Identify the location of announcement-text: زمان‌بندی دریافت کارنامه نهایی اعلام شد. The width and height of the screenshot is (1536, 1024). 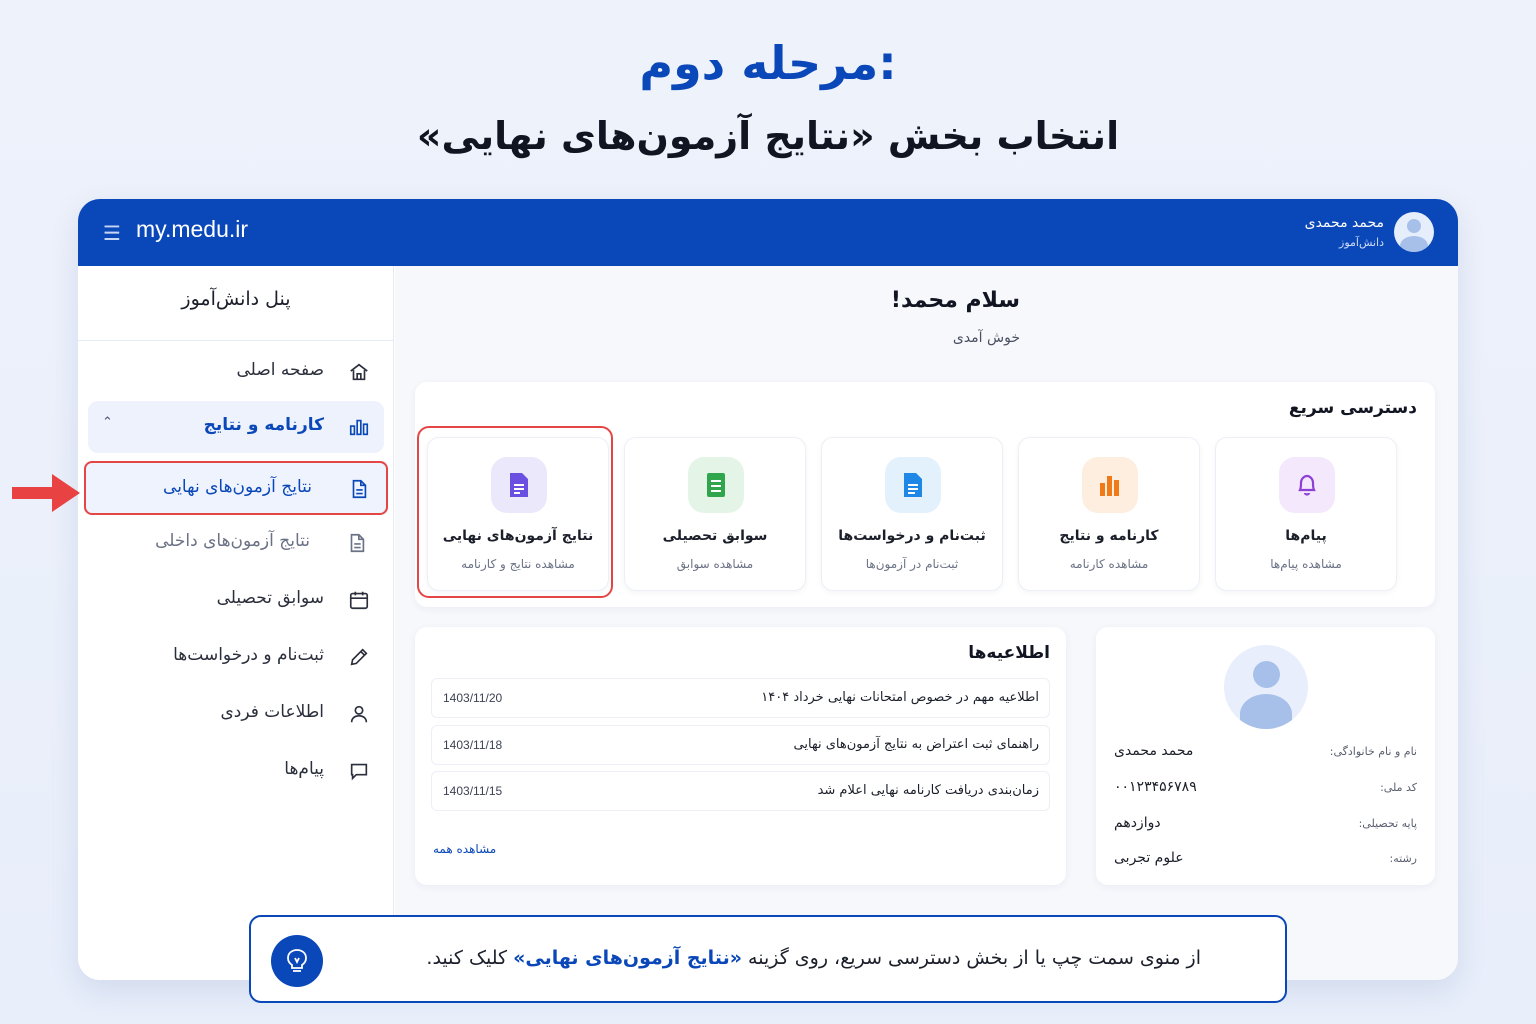
(928, 790).